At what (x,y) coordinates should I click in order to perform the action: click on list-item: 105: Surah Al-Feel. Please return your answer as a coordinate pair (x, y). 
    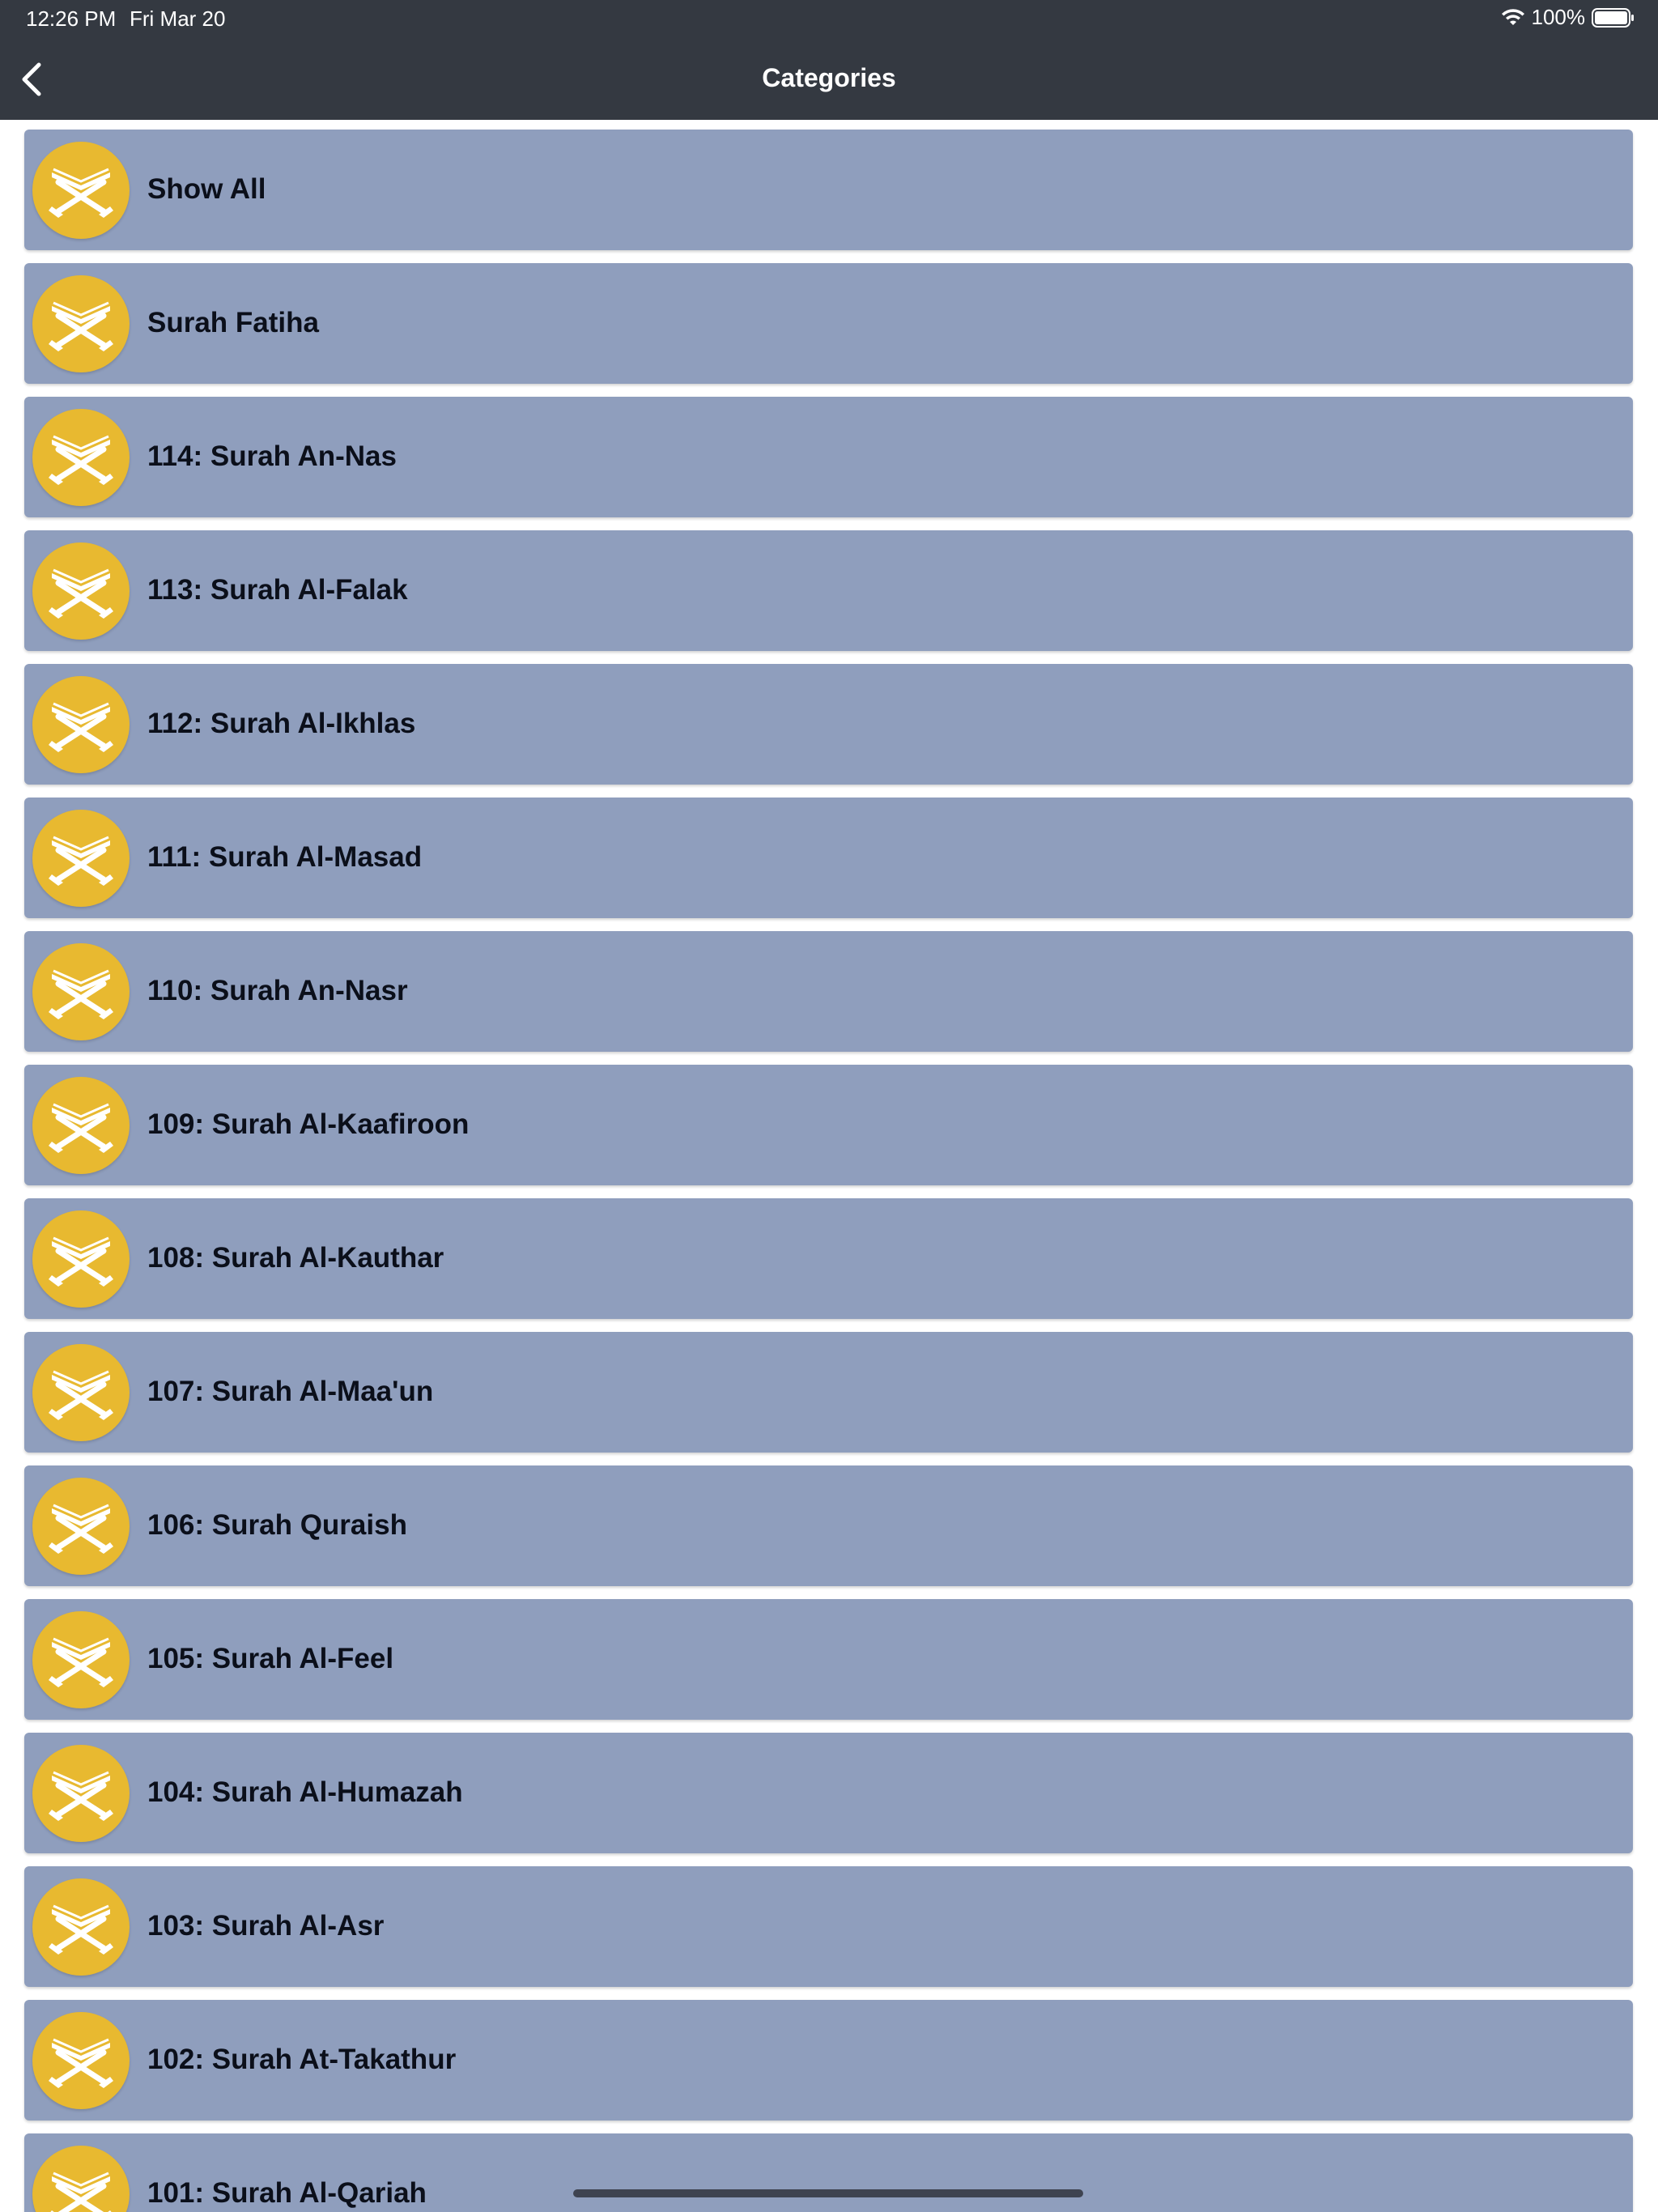
    Looking at the image, I should click on (828, 1660).